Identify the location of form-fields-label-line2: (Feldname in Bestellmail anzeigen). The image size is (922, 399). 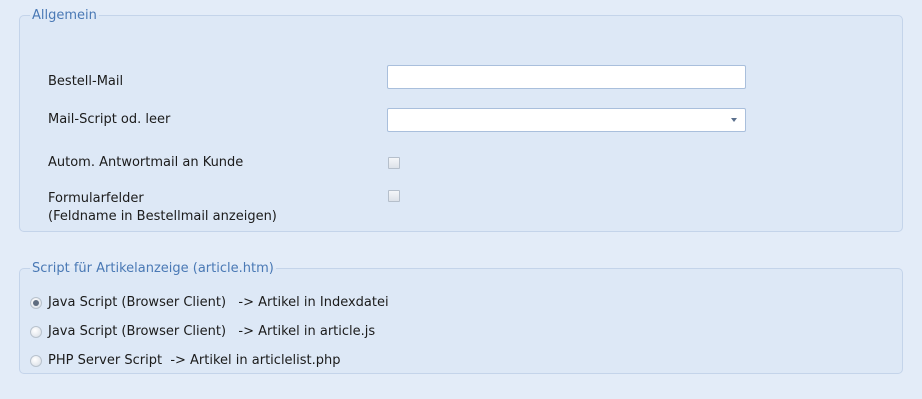
(162, 216).